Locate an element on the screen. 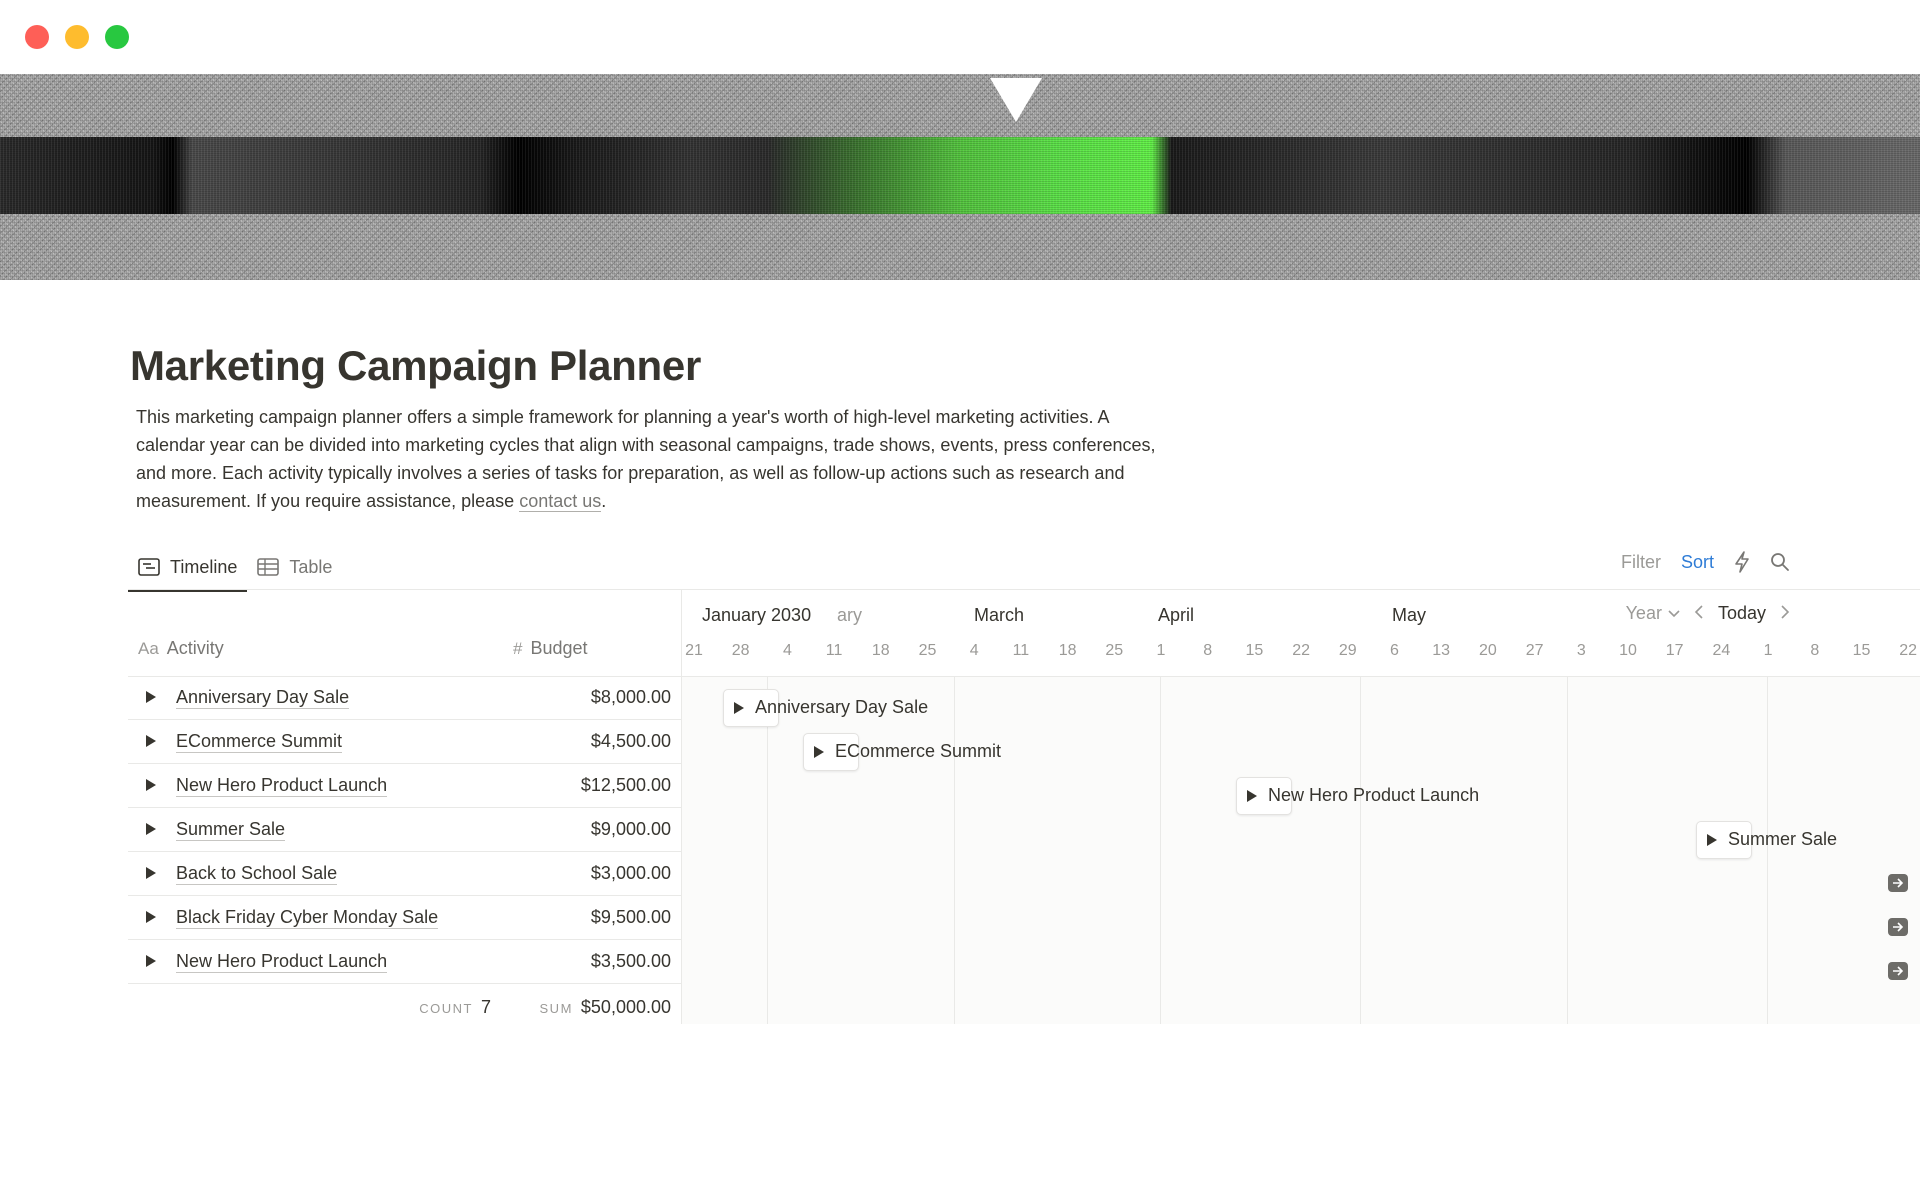  activity-name: Black Friday Cyber Monday Sale is located at coordinates (307, 917).